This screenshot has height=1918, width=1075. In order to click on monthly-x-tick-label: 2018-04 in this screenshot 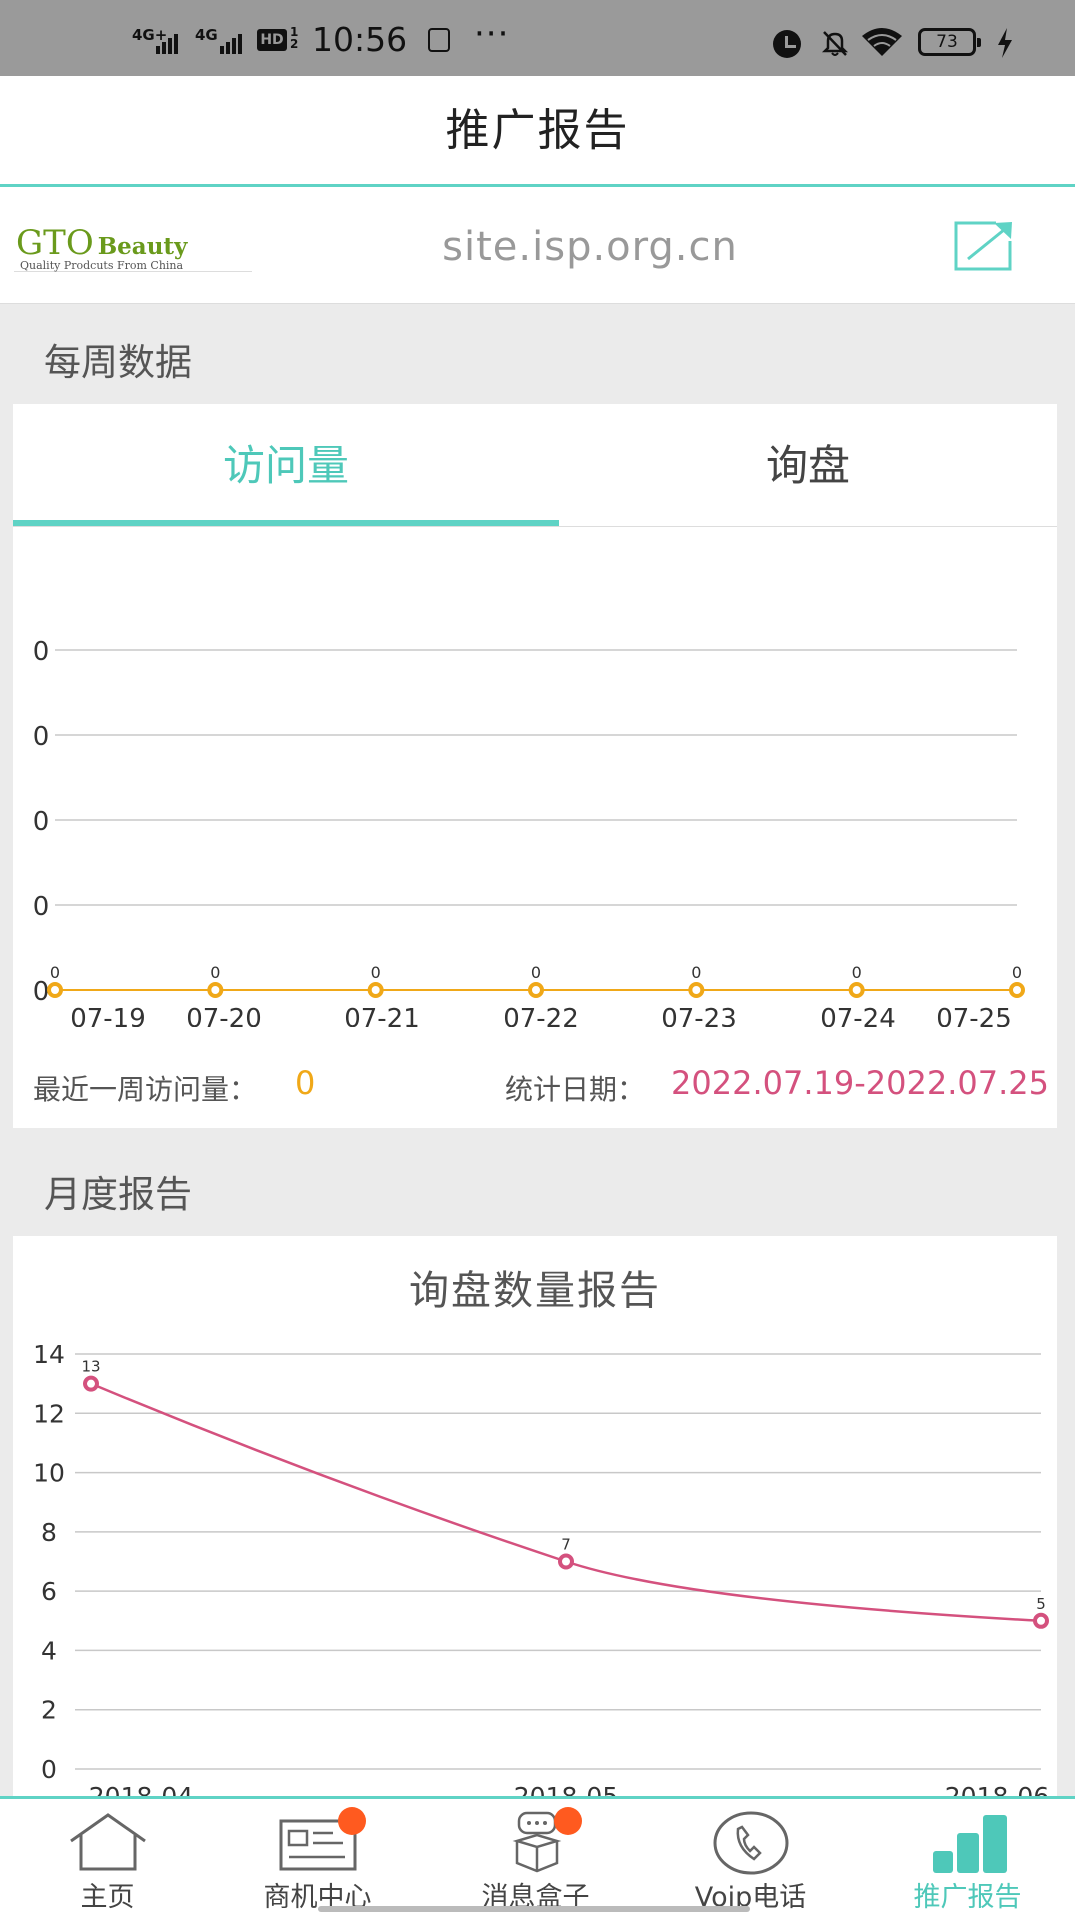, I will do `click(141, 1789)`.